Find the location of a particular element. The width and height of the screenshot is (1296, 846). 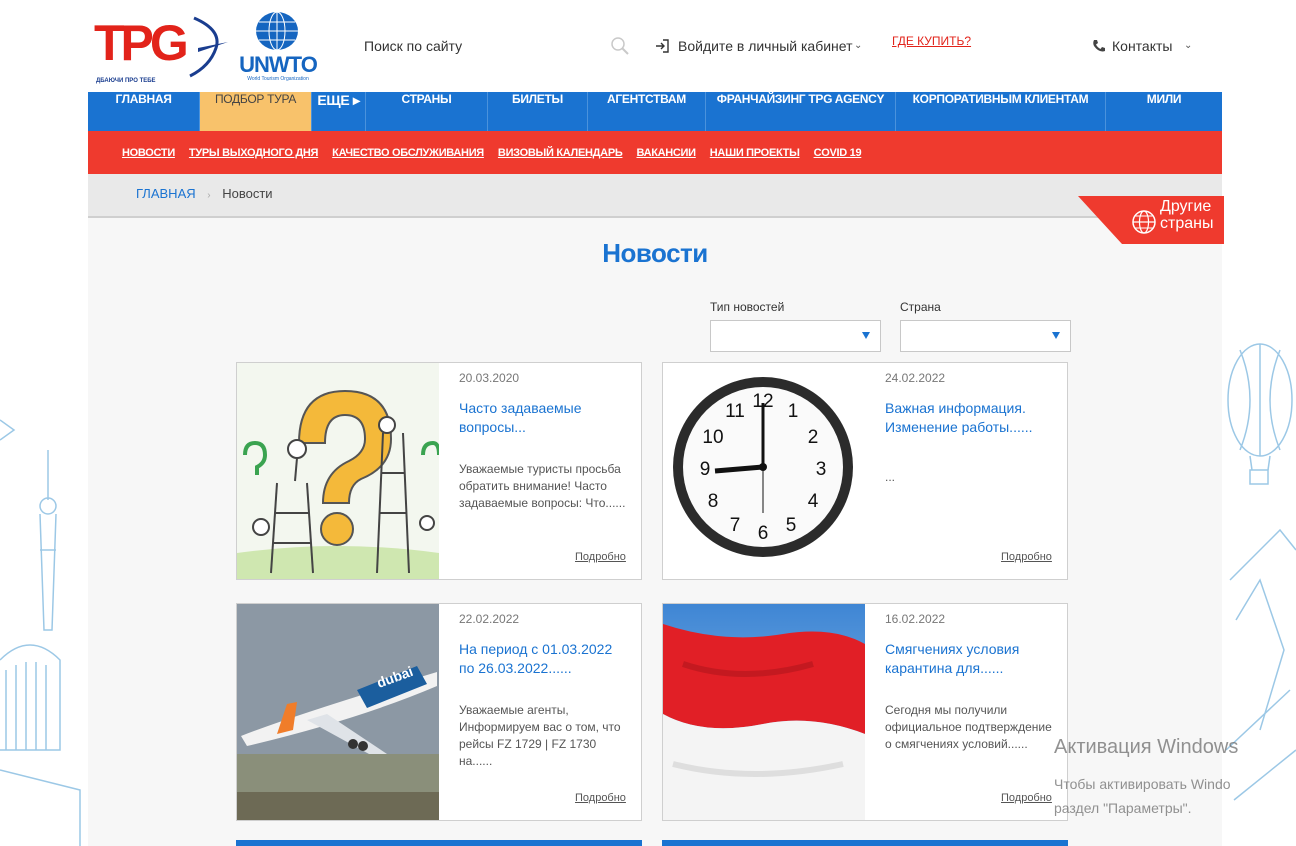

login-link: Войдите в личный кабинет is located at coordinates (765, 46).